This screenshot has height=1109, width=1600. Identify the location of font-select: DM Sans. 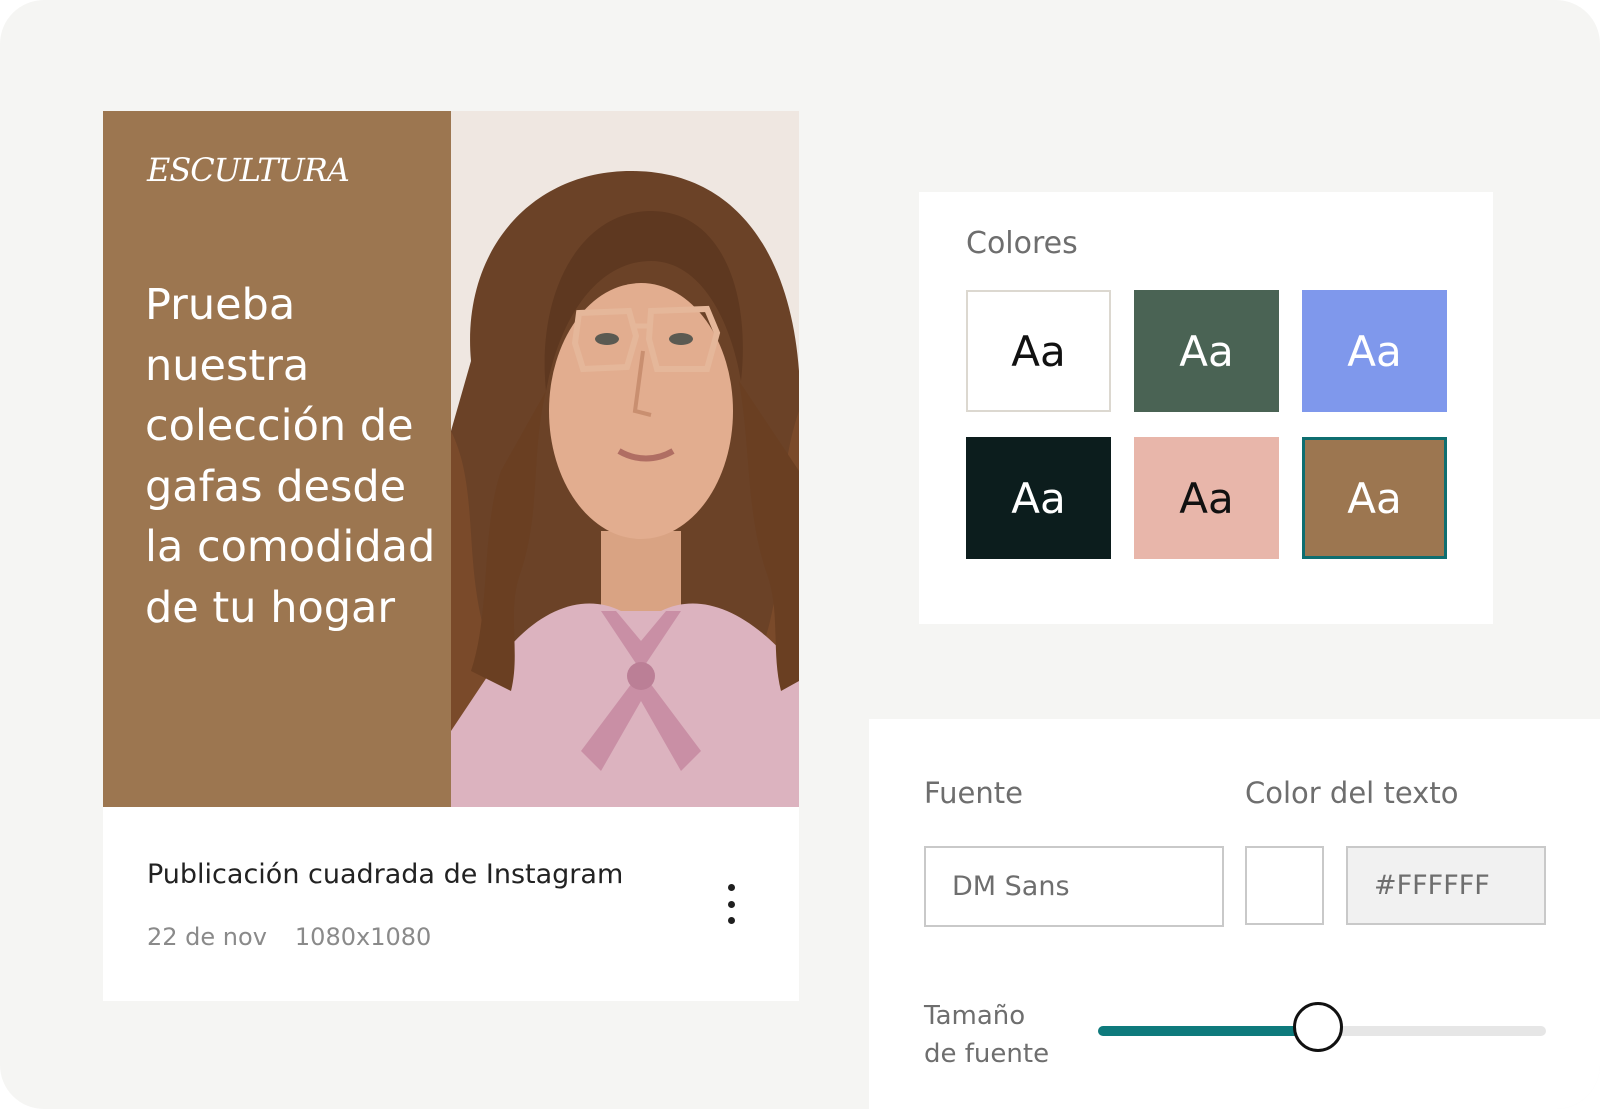
(1074, 886).